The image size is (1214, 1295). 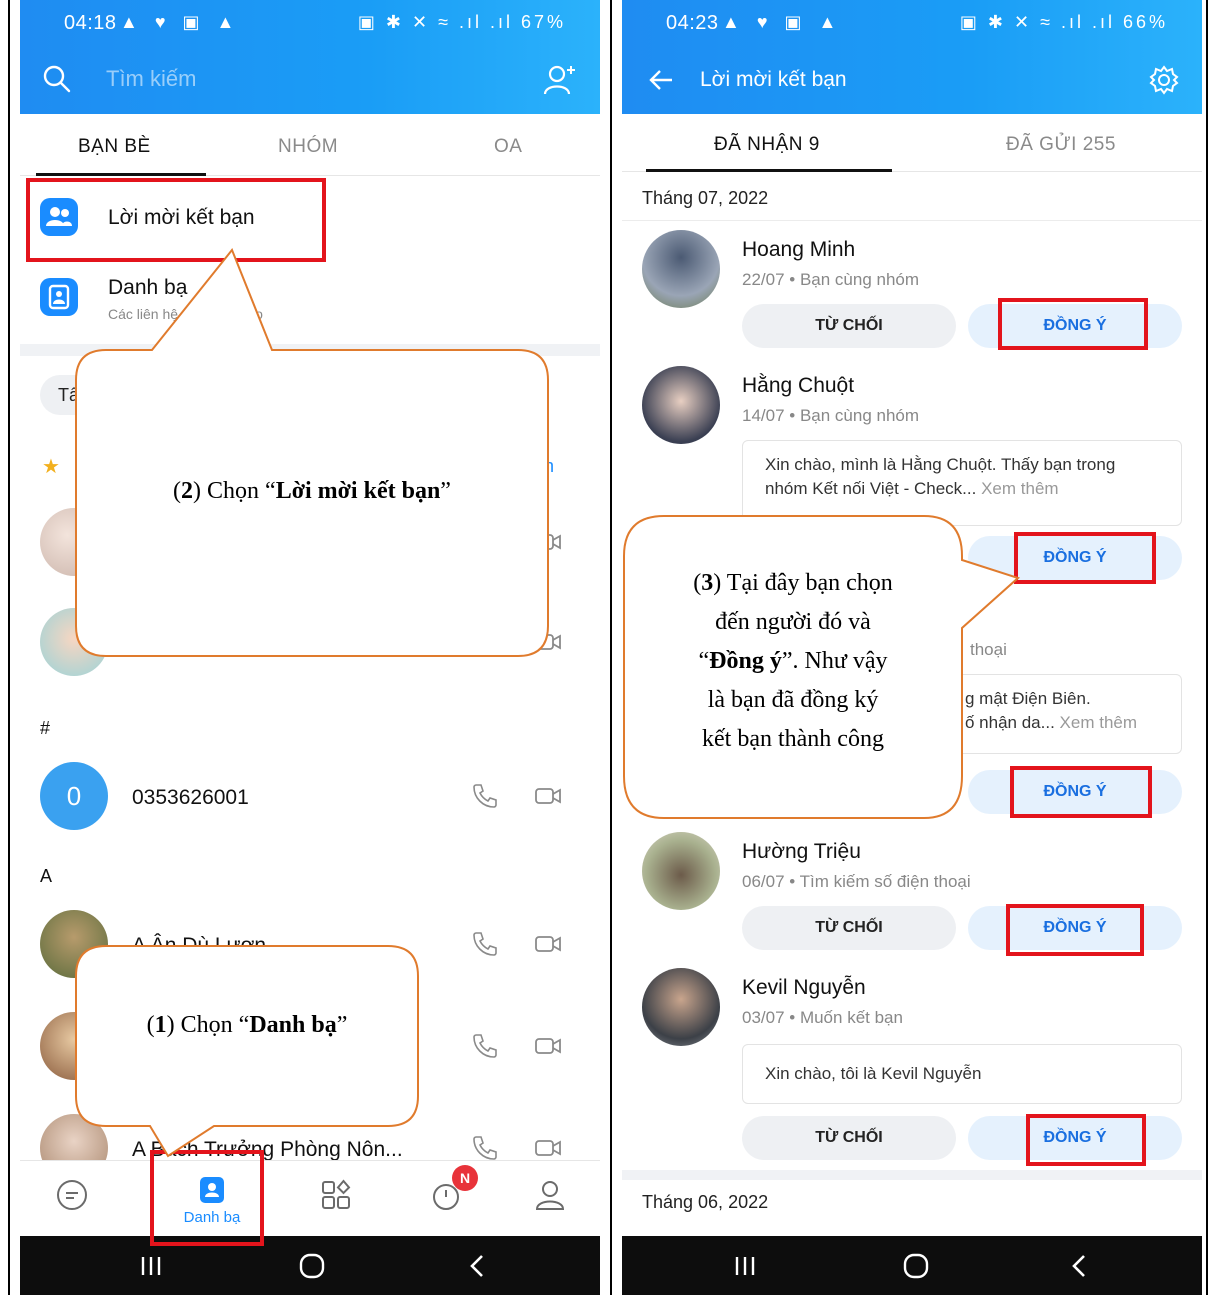 I want to click on callout-1-number: 1, so click(x=160, y=1025).